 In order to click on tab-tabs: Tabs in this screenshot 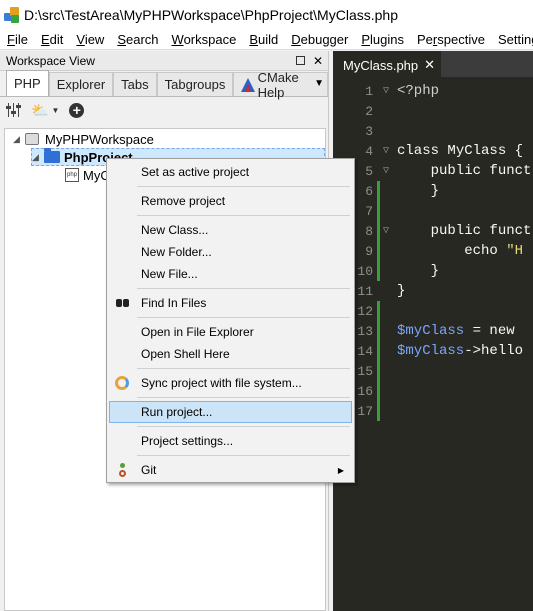, I will do `click(135, 84)`.